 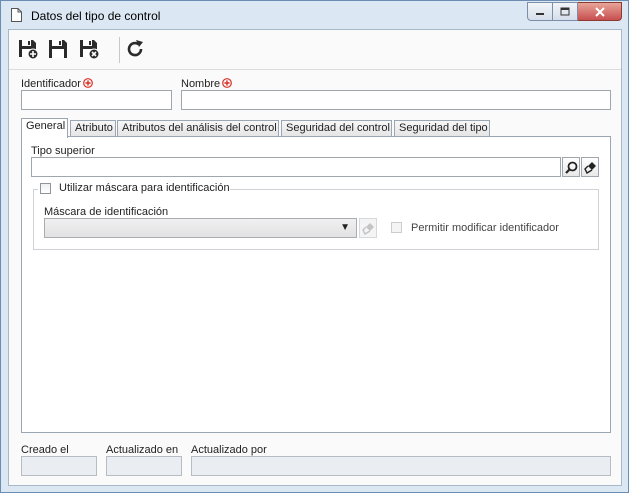 I want to click on search-icon, so click(x=570, y=167).